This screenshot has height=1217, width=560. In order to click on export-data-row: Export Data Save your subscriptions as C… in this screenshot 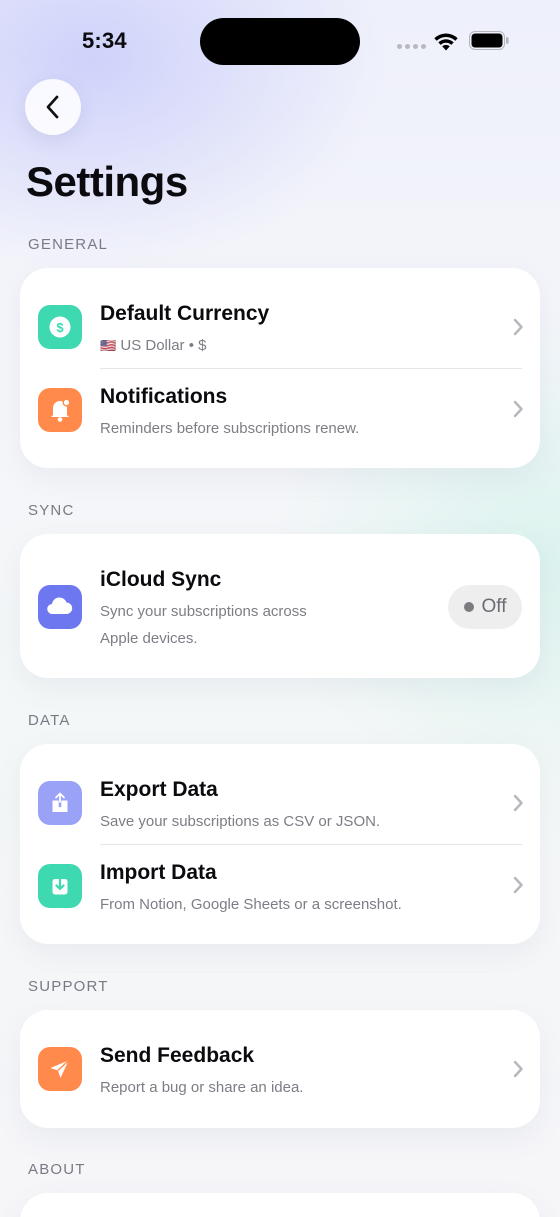, I will do `click(280, 794)`.